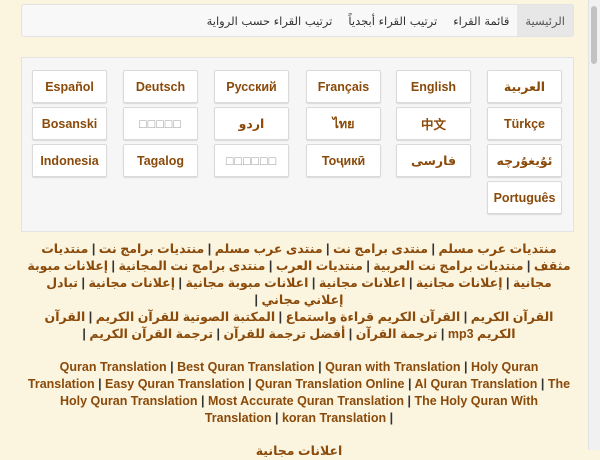 The width and height of the screenshot is (600, 460). I want to click on page-scrollbar, so click(594, 225).